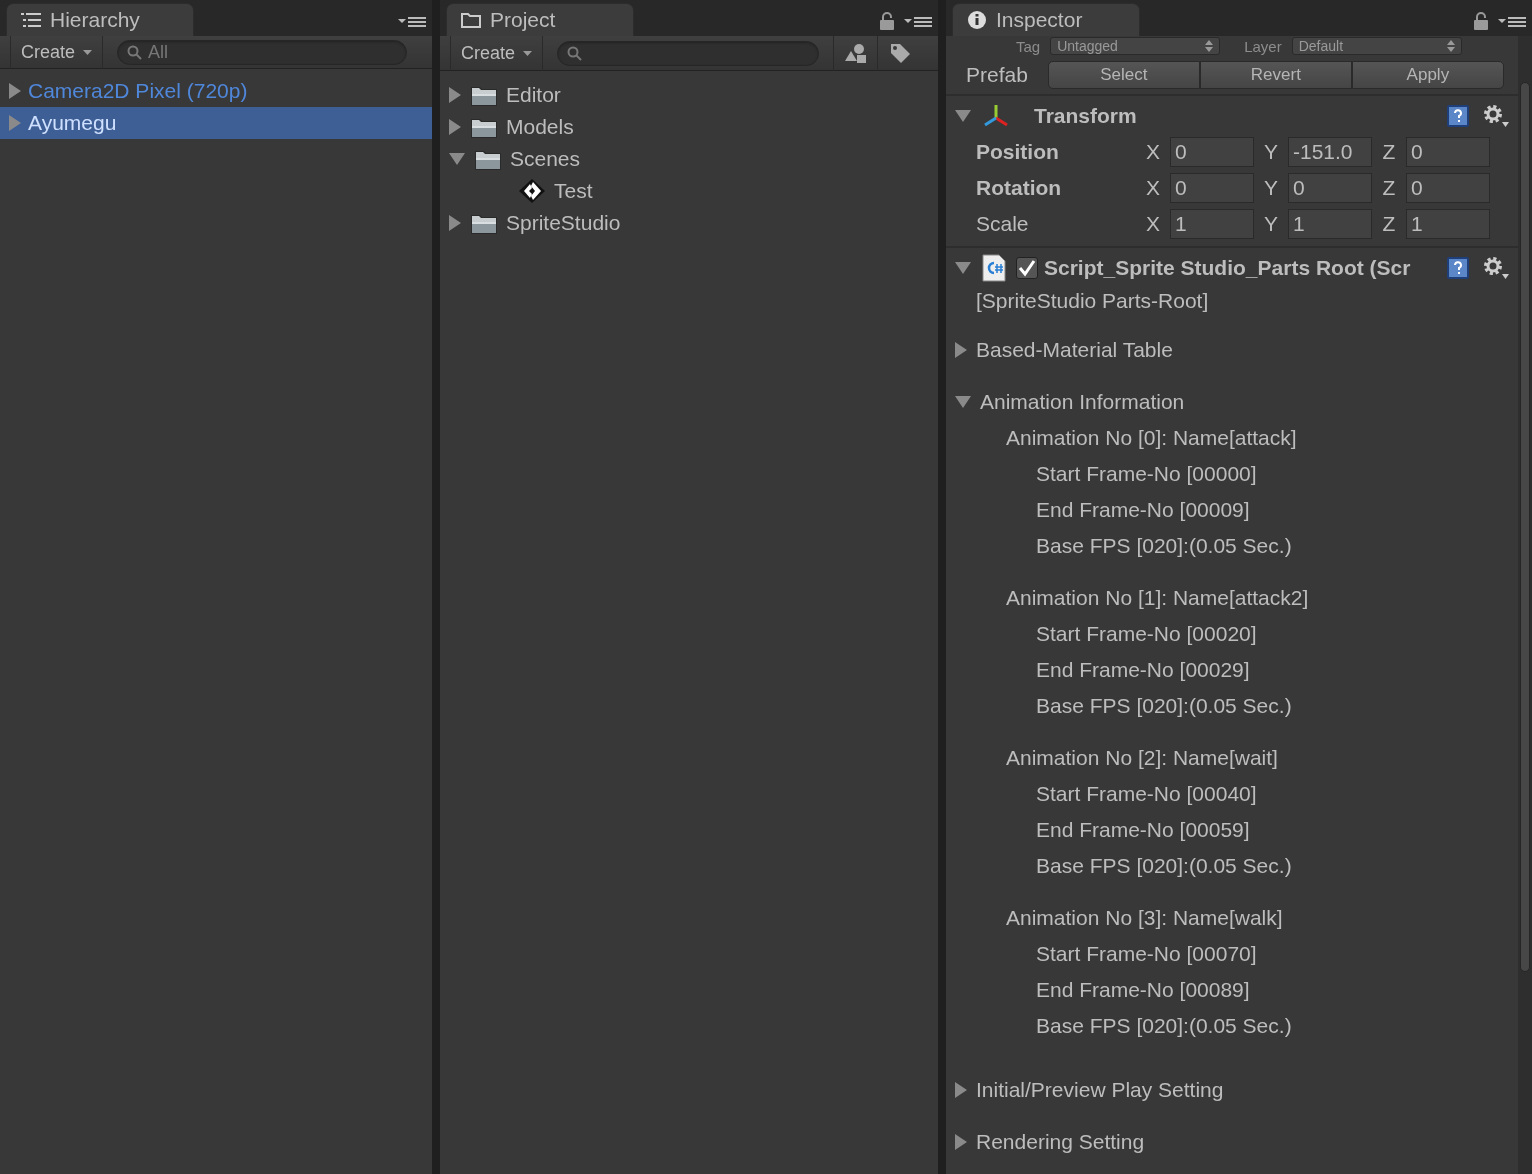  What do you see at coordinates (855, 53) in the screenshot?
I see `shapes-icon` at bounding box center [855, 53].